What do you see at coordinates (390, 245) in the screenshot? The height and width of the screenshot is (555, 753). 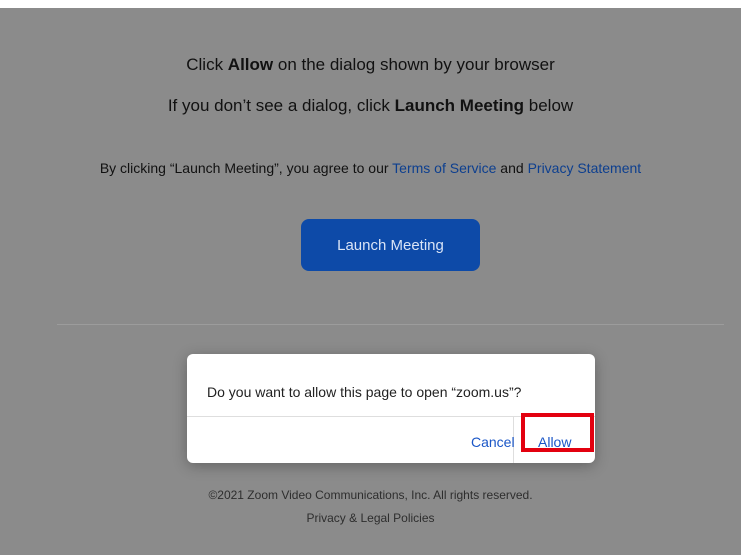 I see `launch-meeting-button: Launch Meeting` at bounding box center [390, 245].